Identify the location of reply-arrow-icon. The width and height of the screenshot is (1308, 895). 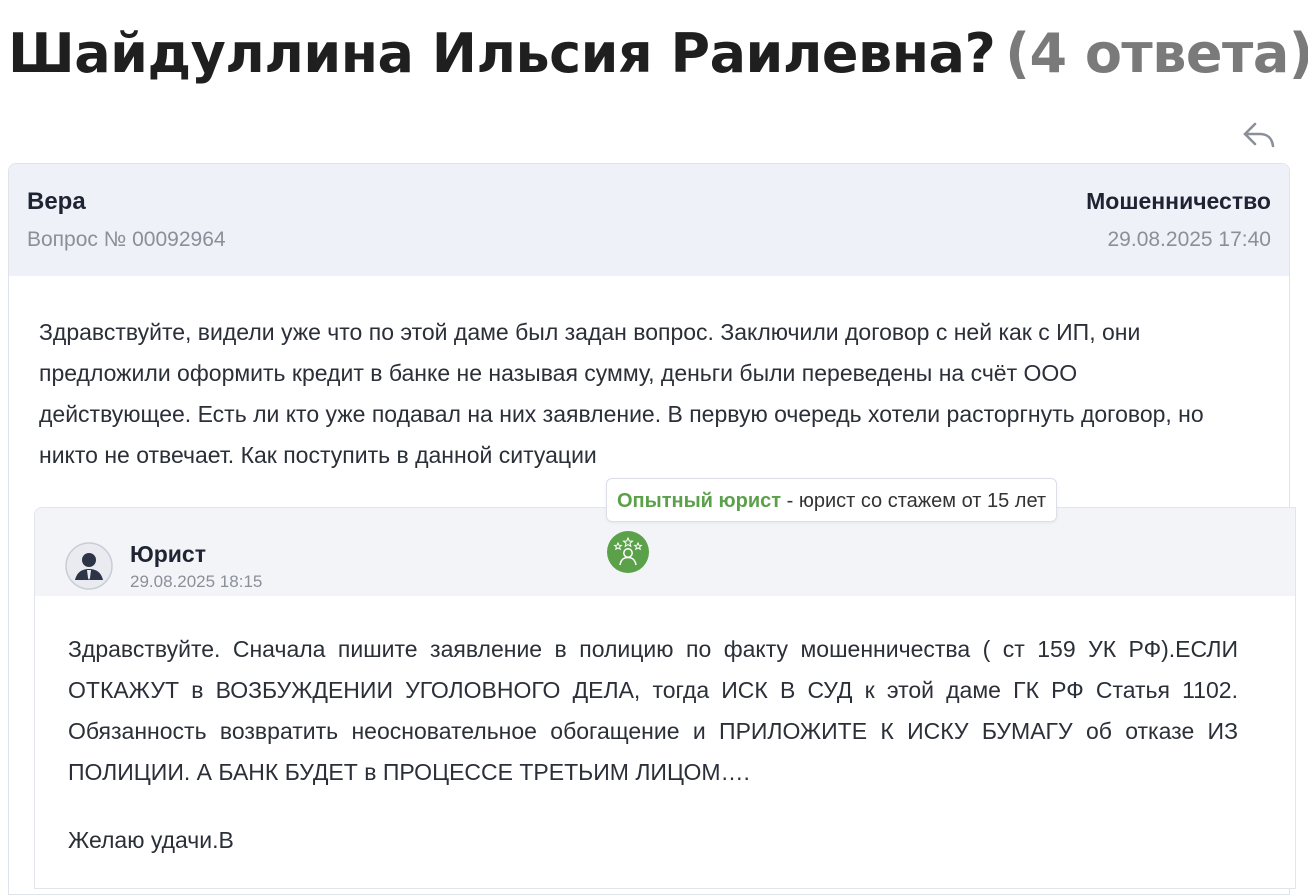
(1258, 134).